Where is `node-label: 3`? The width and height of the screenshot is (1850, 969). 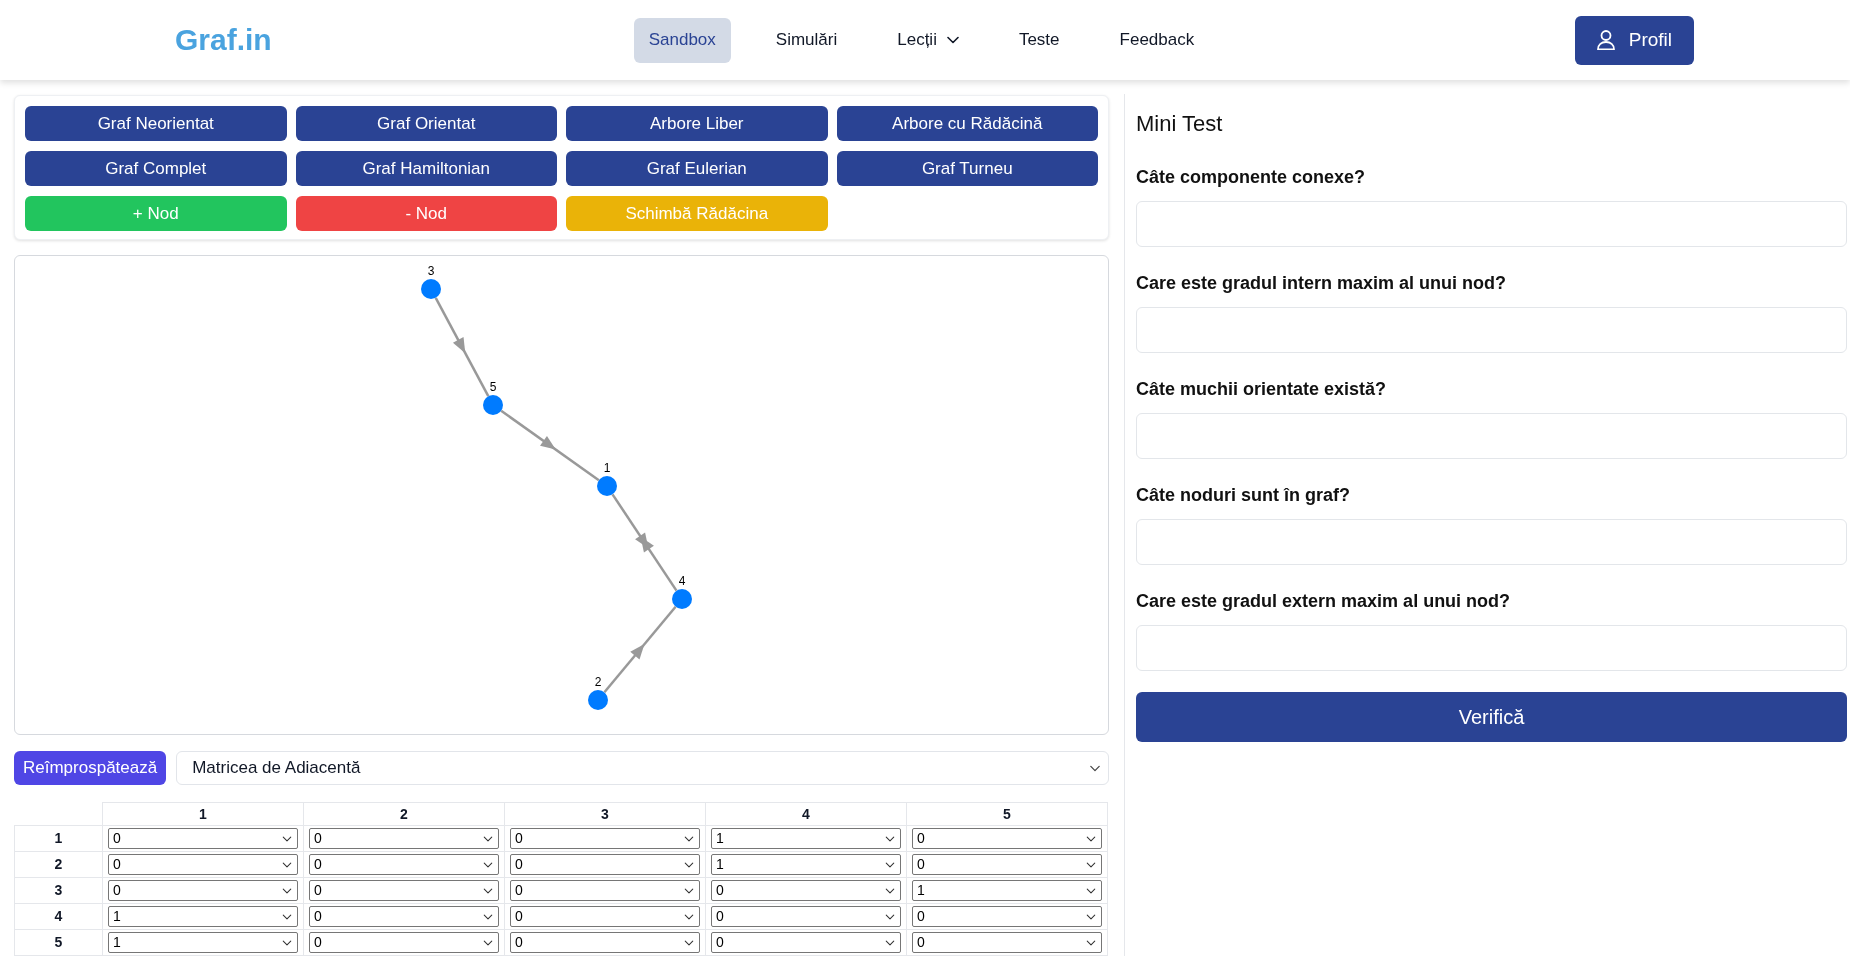 node-label: 3 is located at coordinates (431, 271).